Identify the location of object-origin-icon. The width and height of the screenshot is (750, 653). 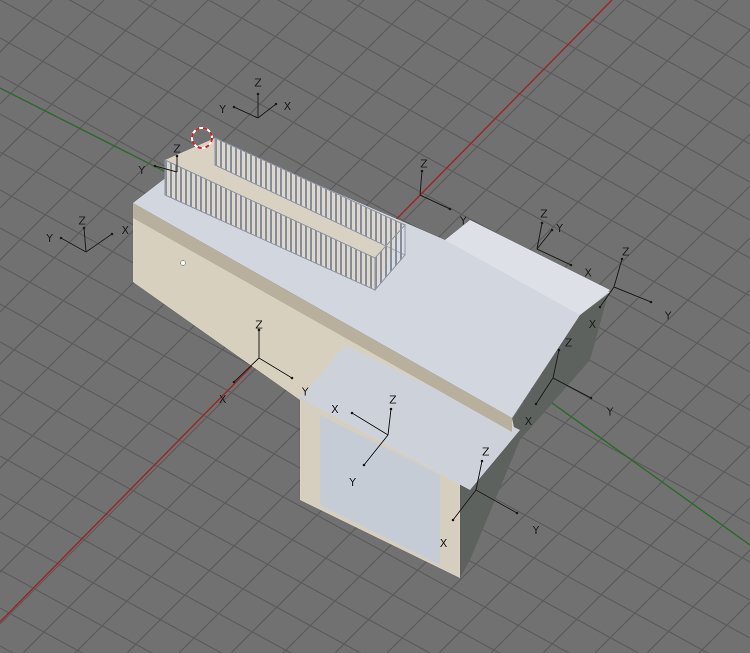
(183, 263).